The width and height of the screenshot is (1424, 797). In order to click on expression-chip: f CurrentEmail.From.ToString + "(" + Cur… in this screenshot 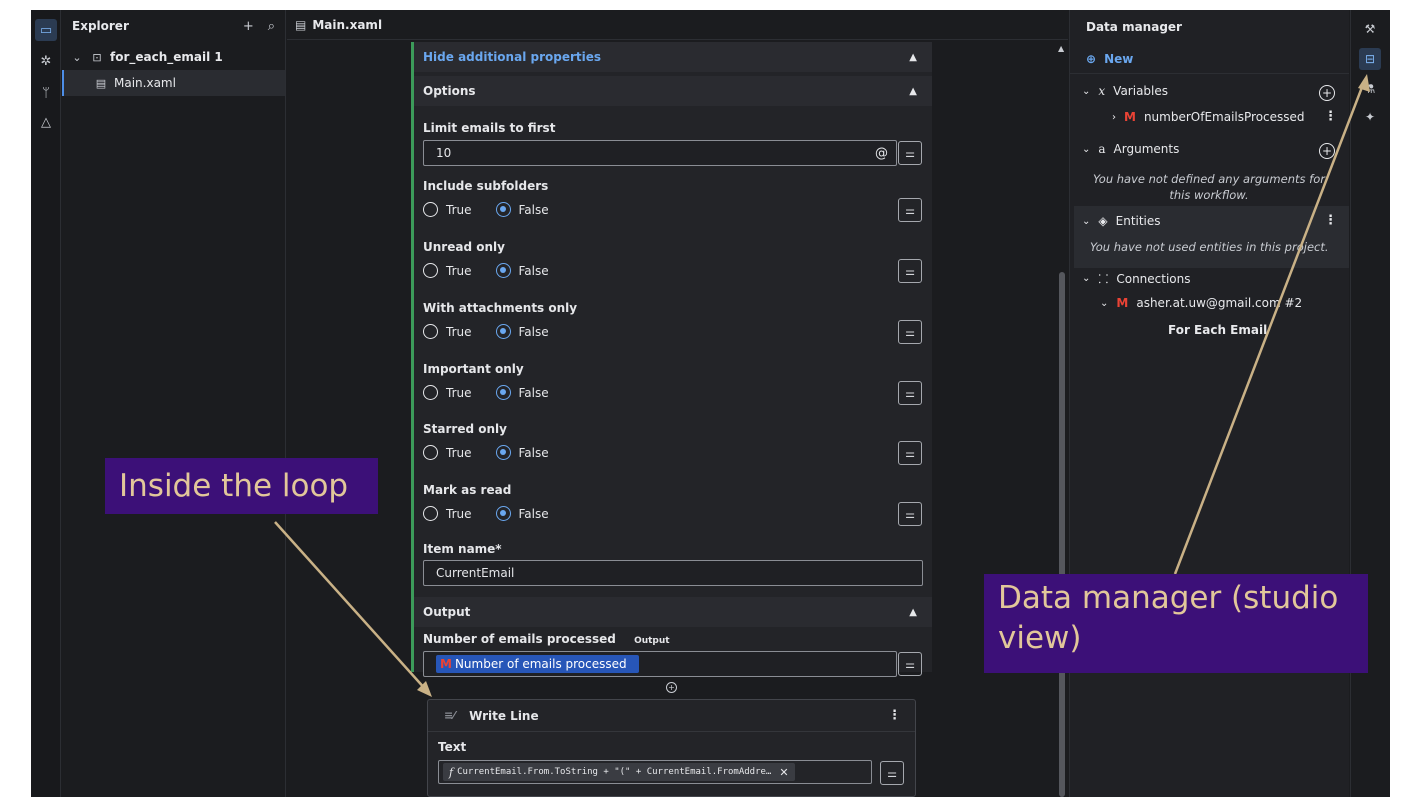, I will do `click(619, 772)`.